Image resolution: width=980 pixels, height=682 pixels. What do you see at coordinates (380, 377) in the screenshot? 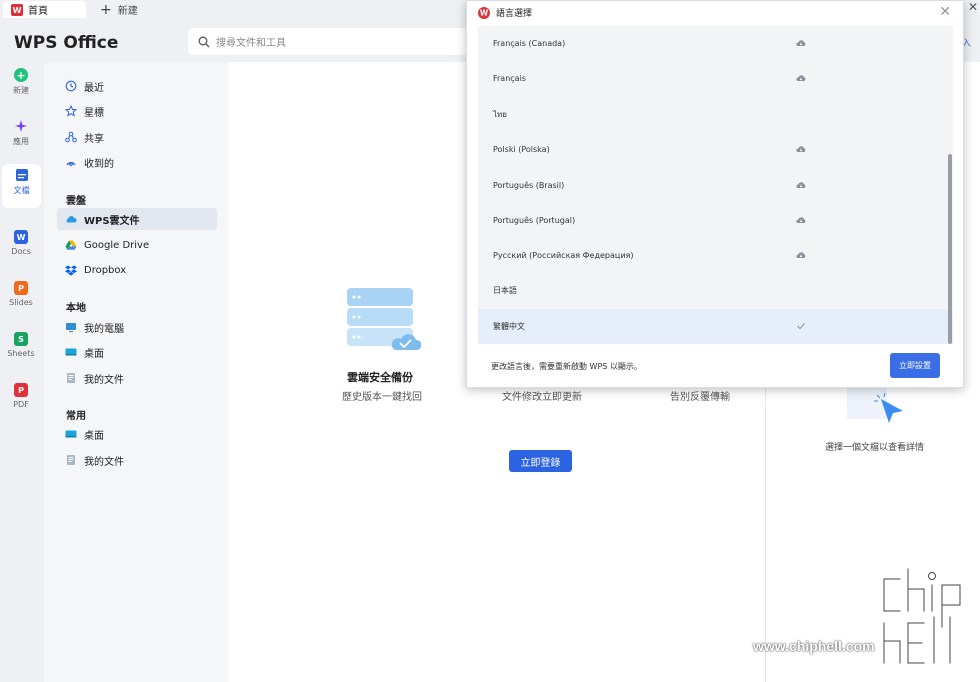
I see `feature-title-backup: 雲端安全備份` at bounding box center [380, 377].